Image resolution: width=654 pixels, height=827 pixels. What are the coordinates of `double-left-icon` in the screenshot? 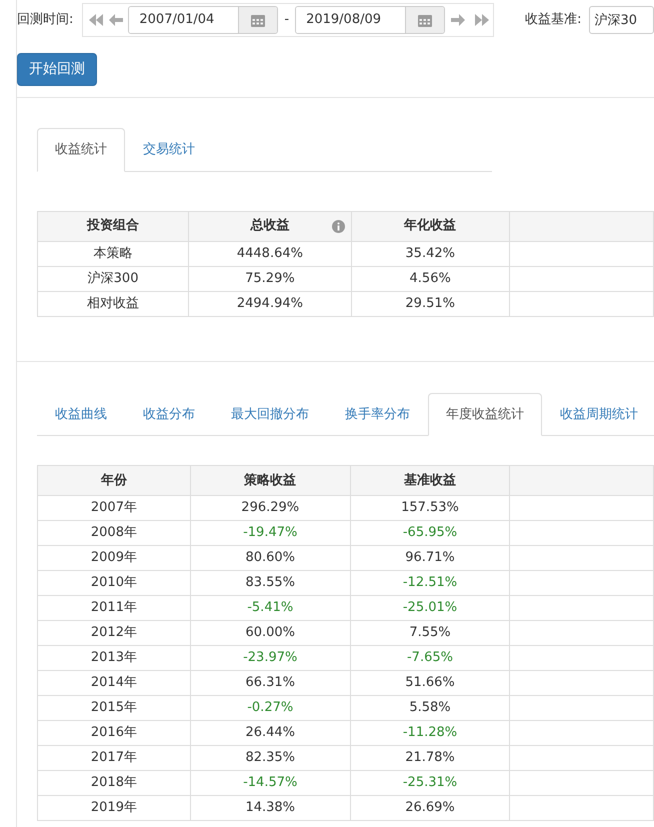 It's located at (96, 20).